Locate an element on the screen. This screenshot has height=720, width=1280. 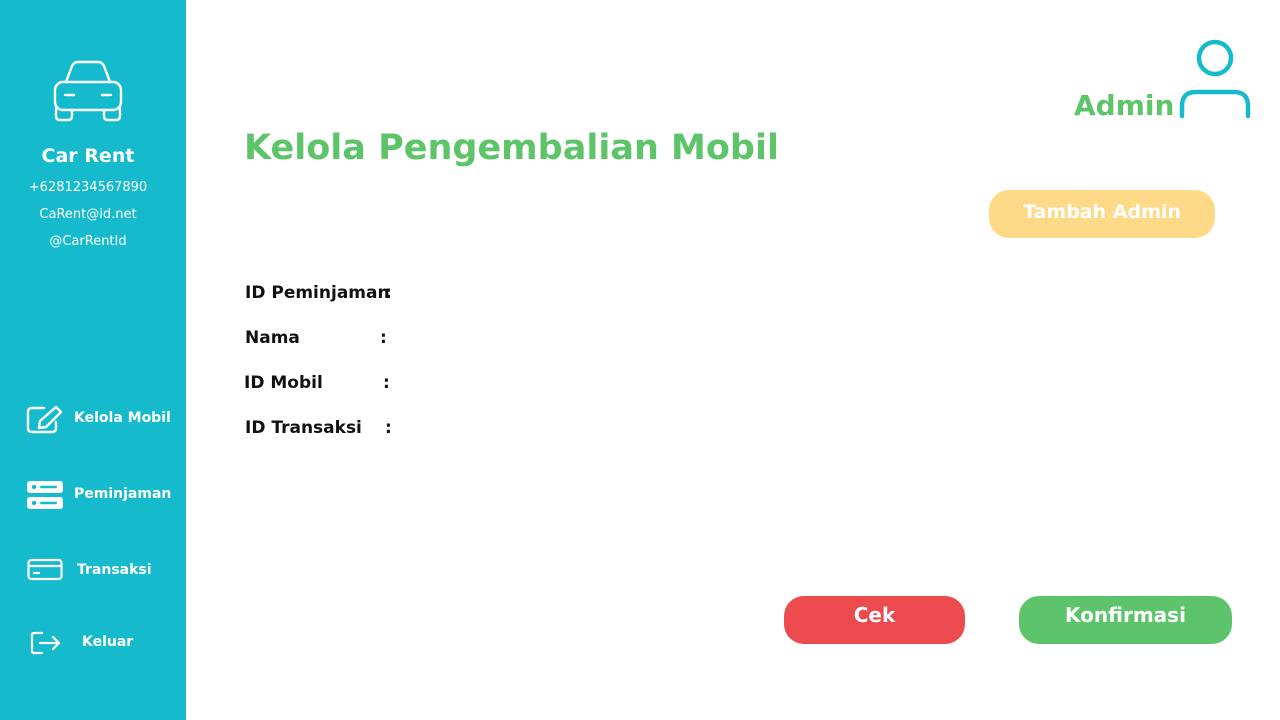
contact-social: @CarRentId is located at coordinates (88, 241).